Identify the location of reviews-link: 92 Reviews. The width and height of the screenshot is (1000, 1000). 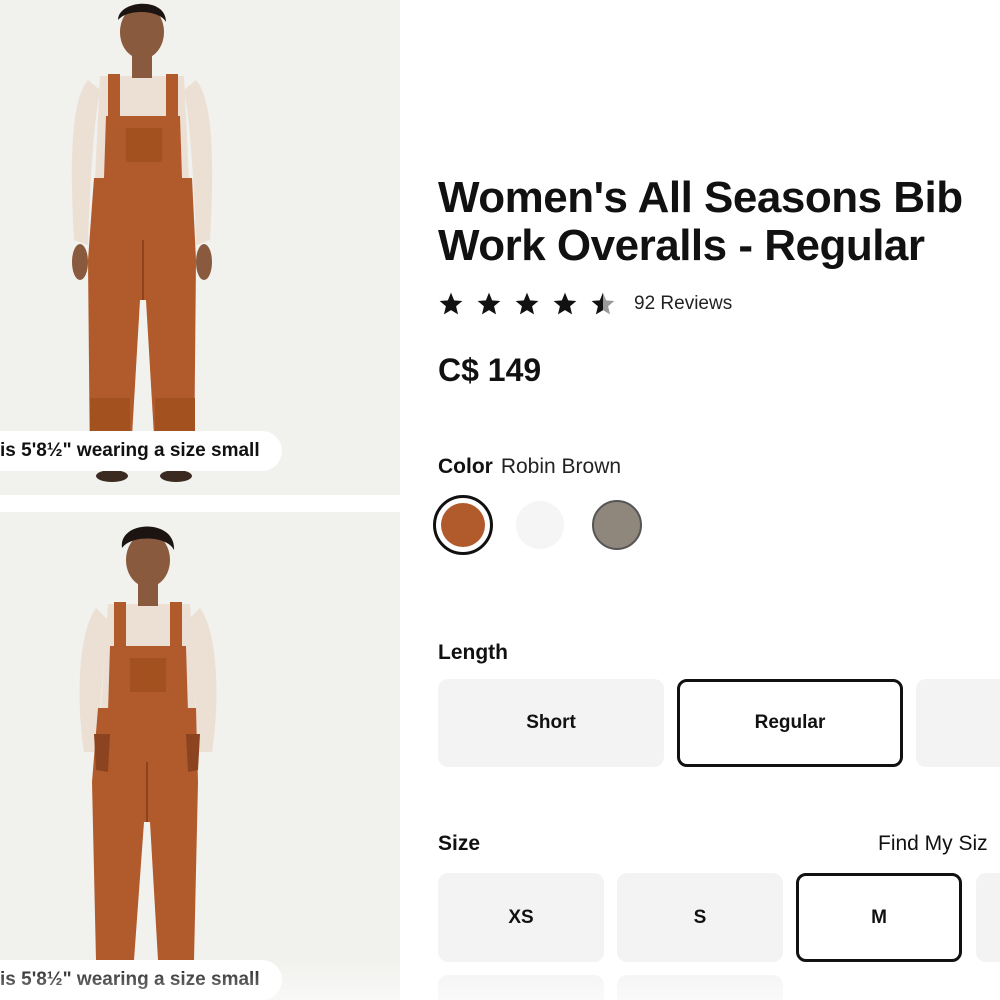
(683, 304).